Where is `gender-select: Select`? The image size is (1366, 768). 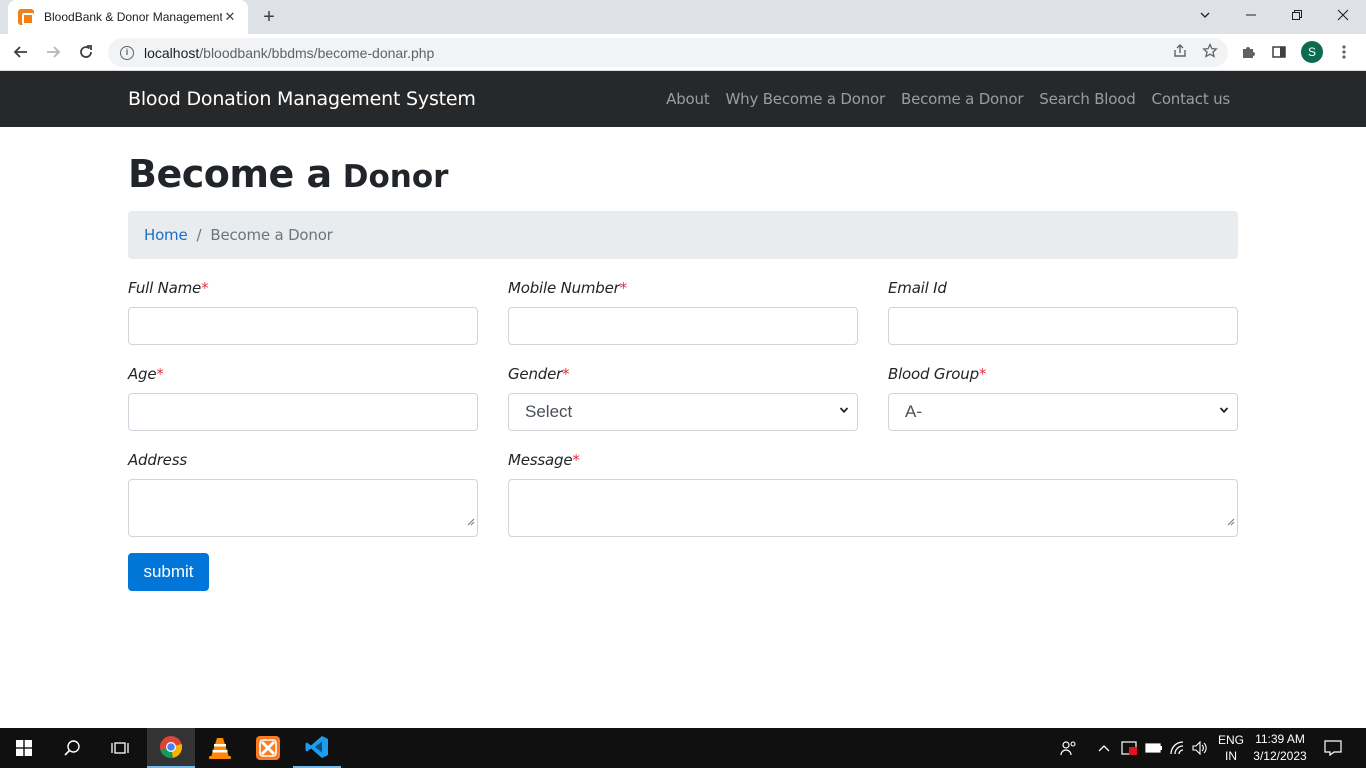 gender-select: Select is located at coordinates (683, 412).